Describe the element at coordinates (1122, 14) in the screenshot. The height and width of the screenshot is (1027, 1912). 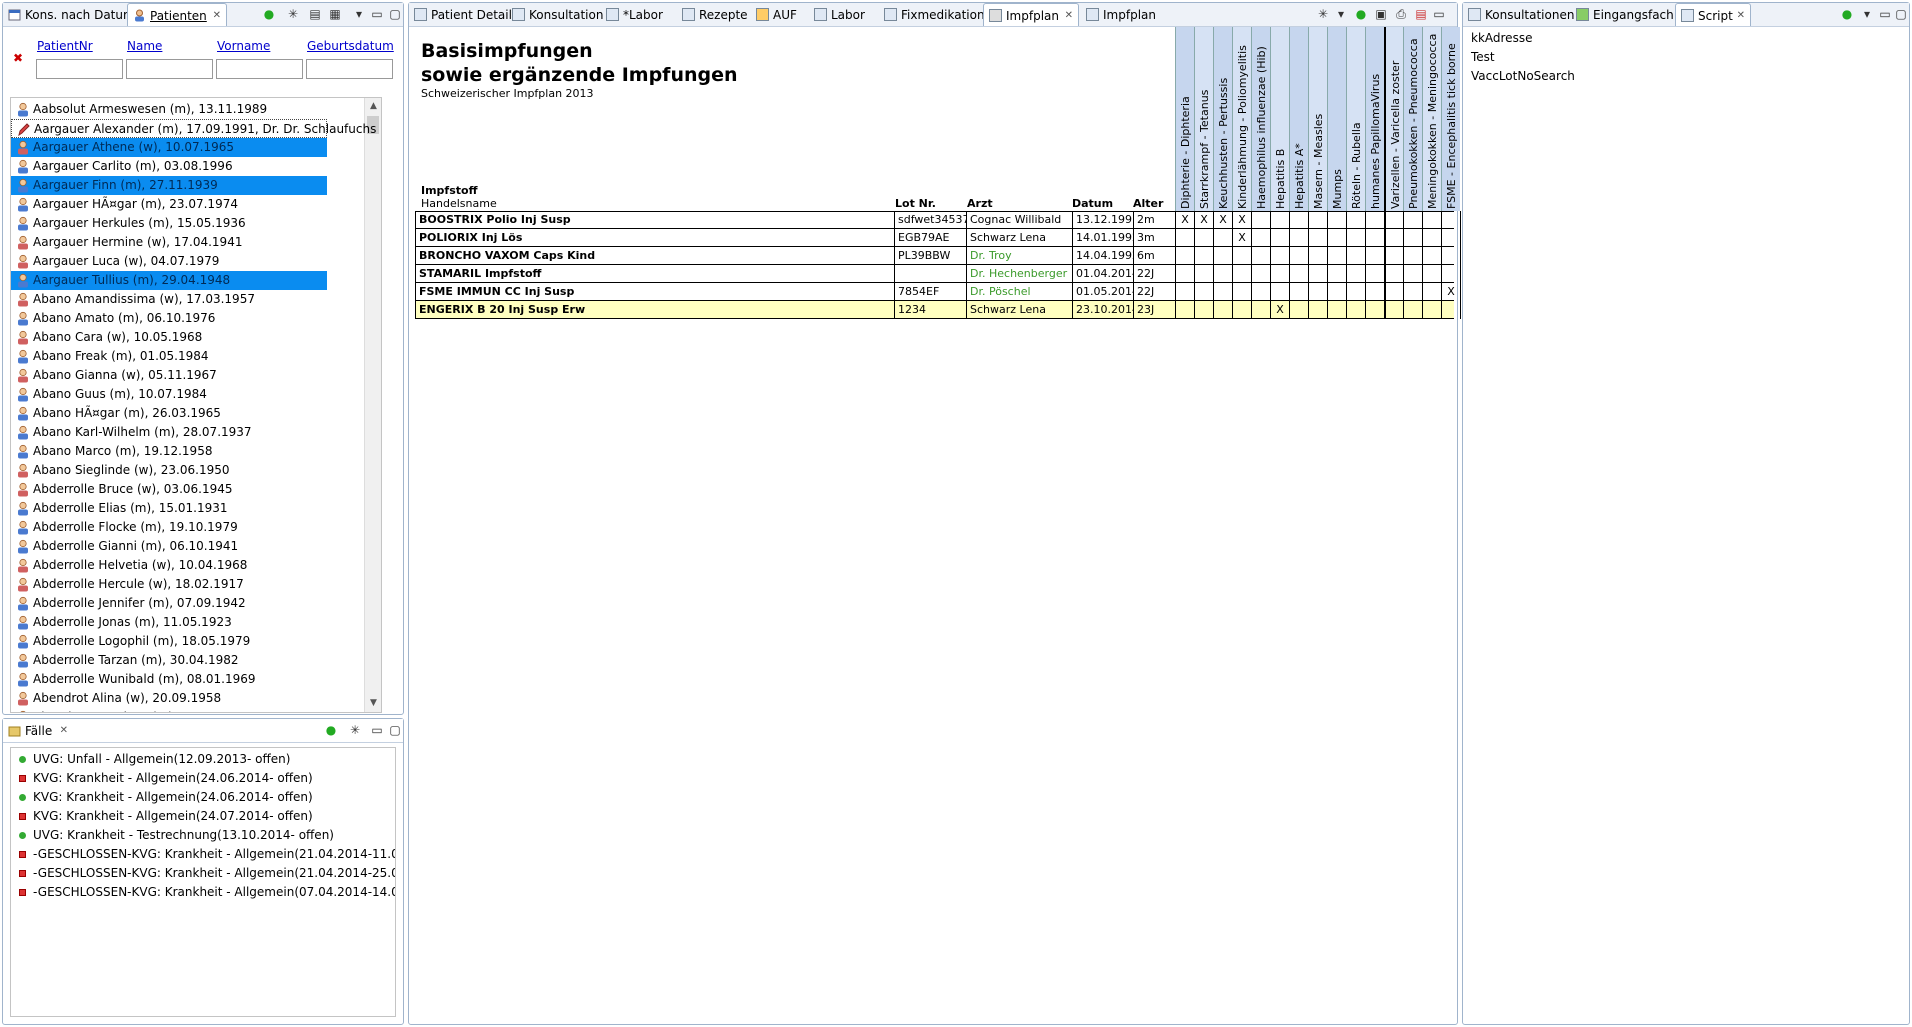
I see `tab-impfplan: Impfplan` at that location.